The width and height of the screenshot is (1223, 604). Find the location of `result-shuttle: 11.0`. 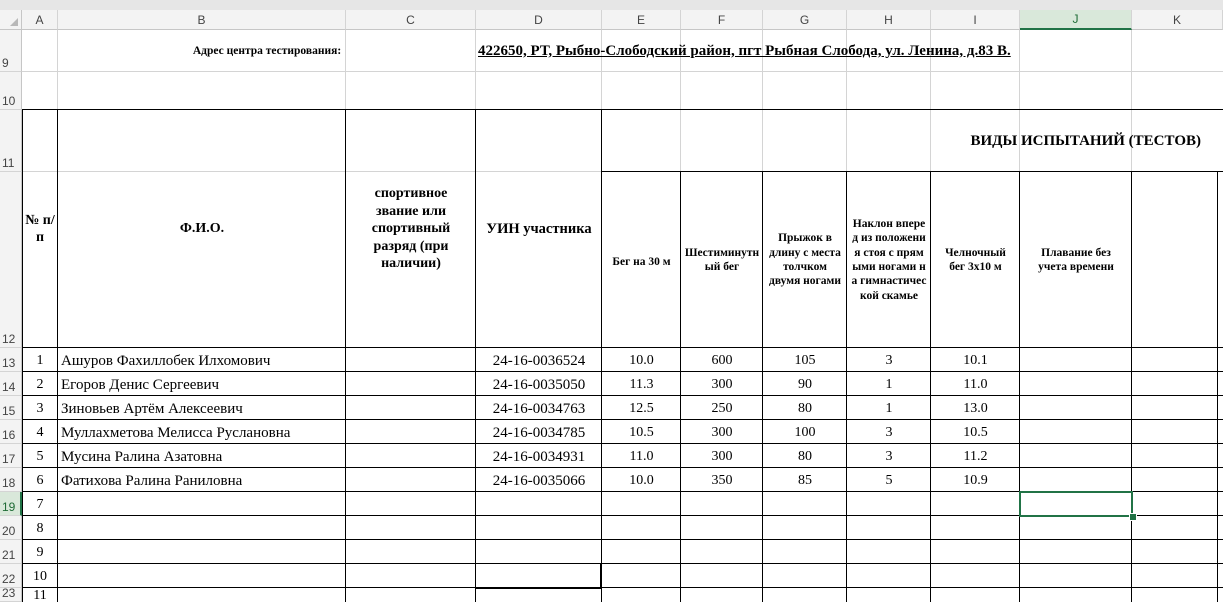

result-shuttle: 11.0 is located at coordinates (975, 384).